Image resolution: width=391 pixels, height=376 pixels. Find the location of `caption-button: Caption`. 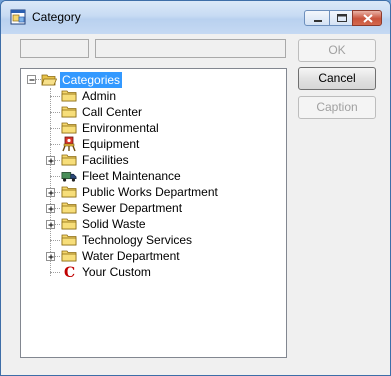

caption-button: Caption is located at coordinates (337, 107).